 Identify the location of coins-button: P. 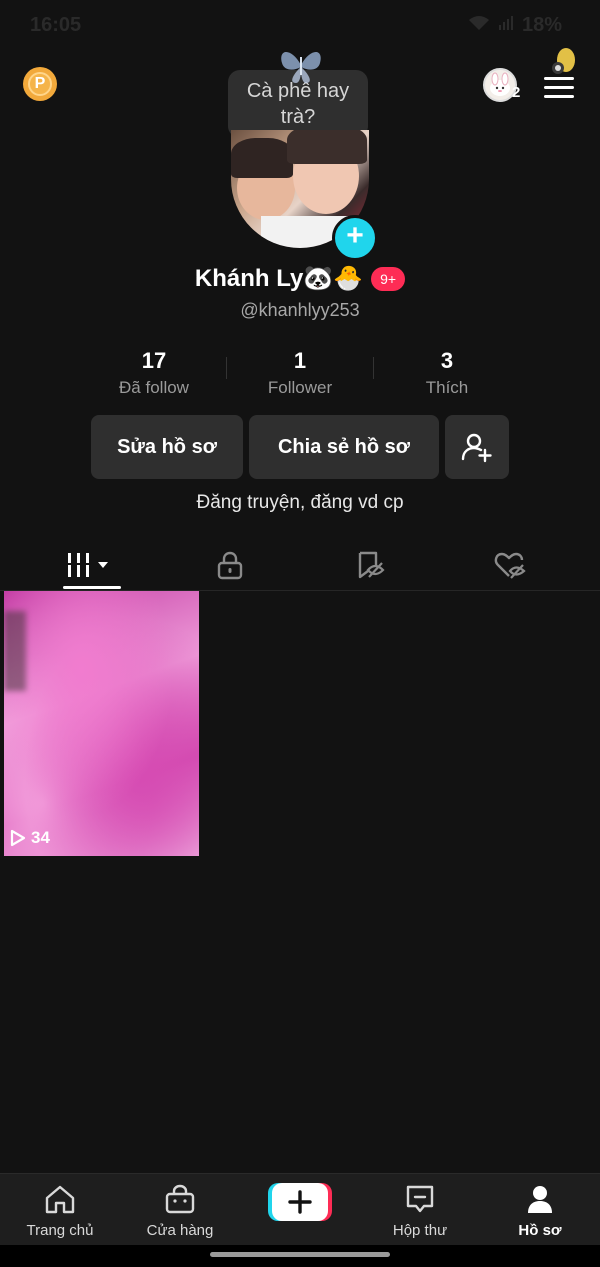
(40, 84).